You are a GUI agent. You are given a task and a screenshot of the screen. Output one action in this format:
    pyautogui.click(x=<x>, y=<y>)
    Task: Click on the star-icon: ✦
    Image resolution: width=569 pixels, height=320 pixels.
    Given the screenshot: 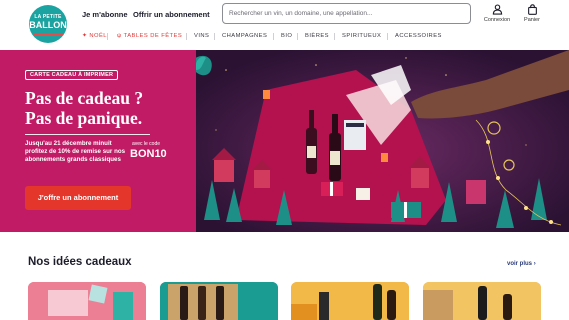 What is the action you would take?
    pyautogui.click(x=85, y=36)
    